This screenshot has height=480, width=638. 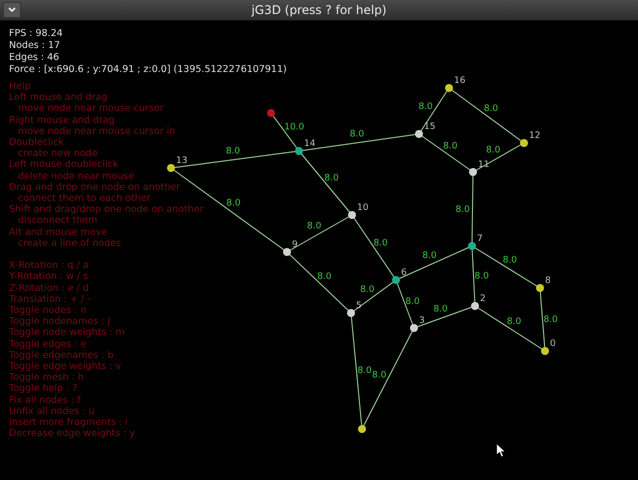 What do you see at coordinates (58, 232) in the screenshot?
I see `help-text: Alt and mouse move` at bounding box center [58, 232].